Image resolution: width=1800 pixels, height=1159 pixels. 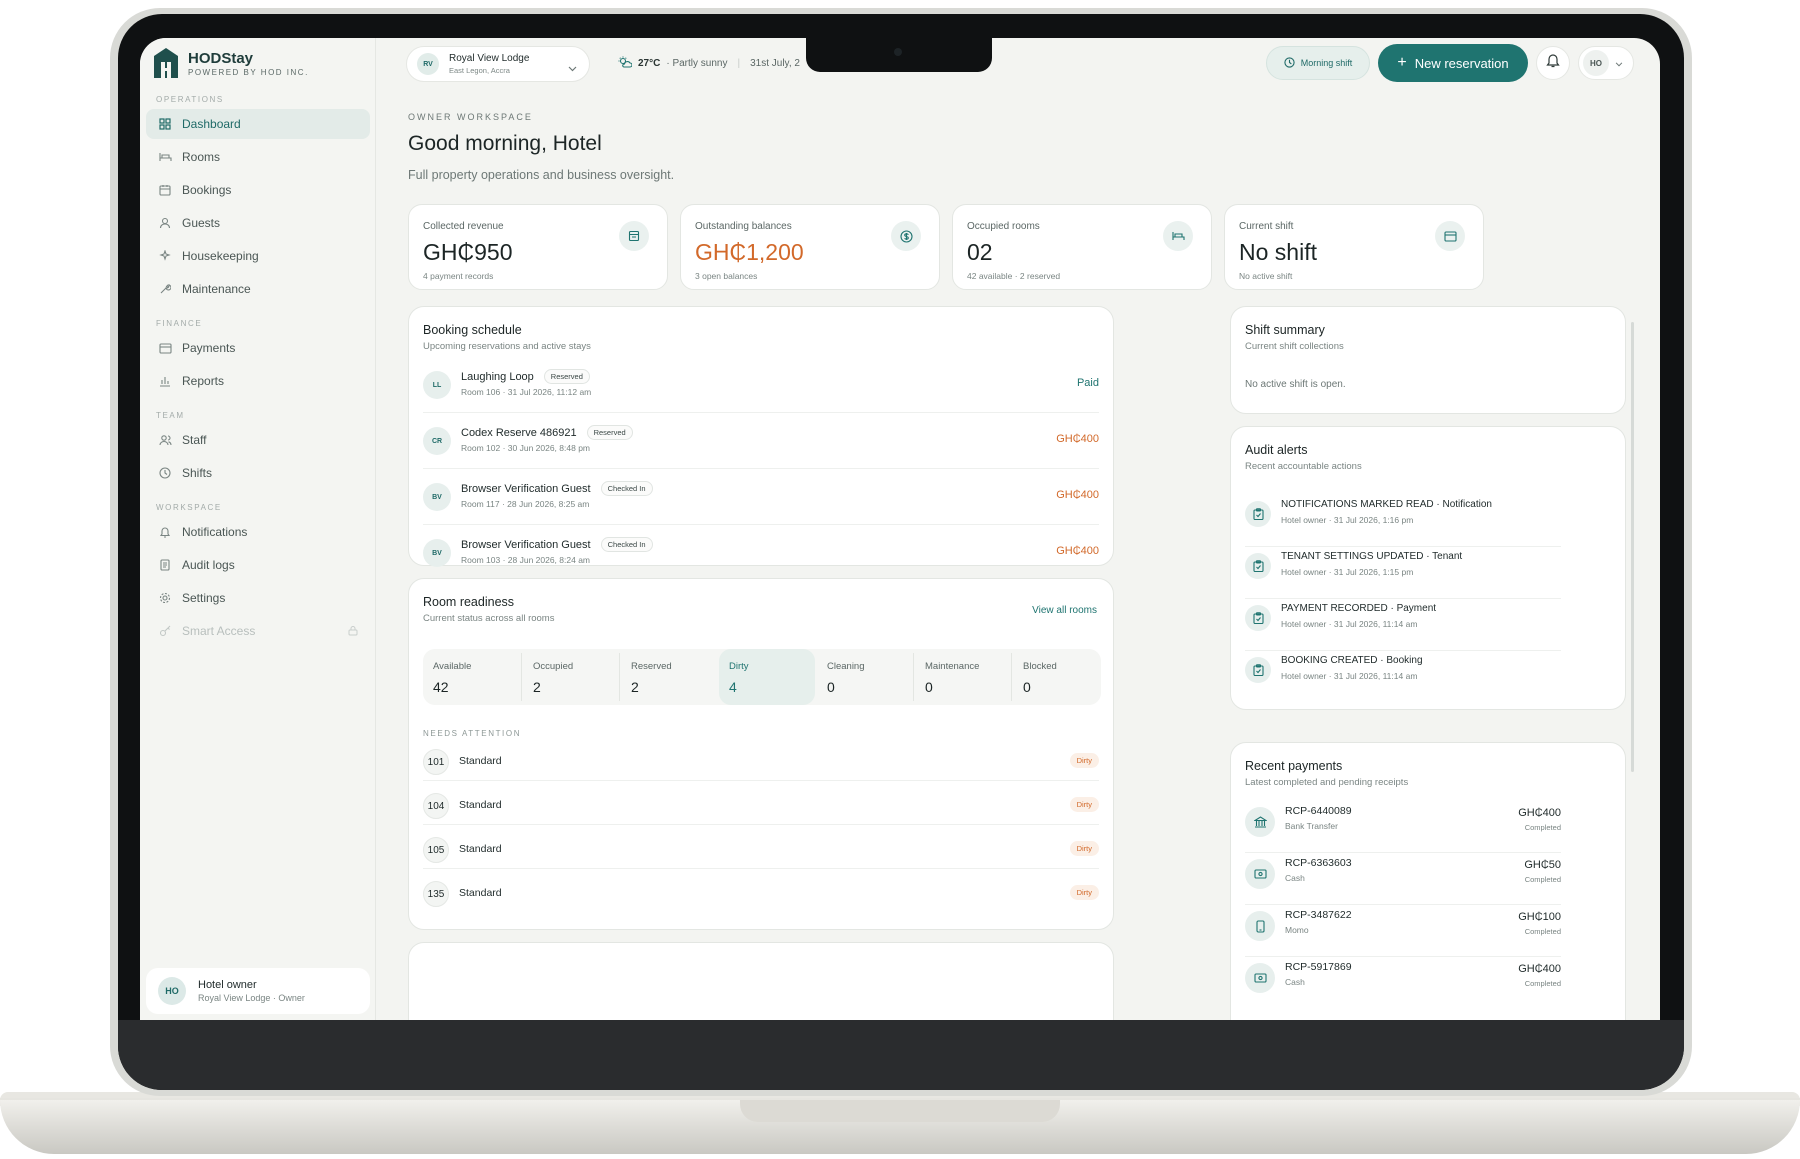 I want to click on sidebar-item-dashboard: Dashboard, so click(x=258, y=124).